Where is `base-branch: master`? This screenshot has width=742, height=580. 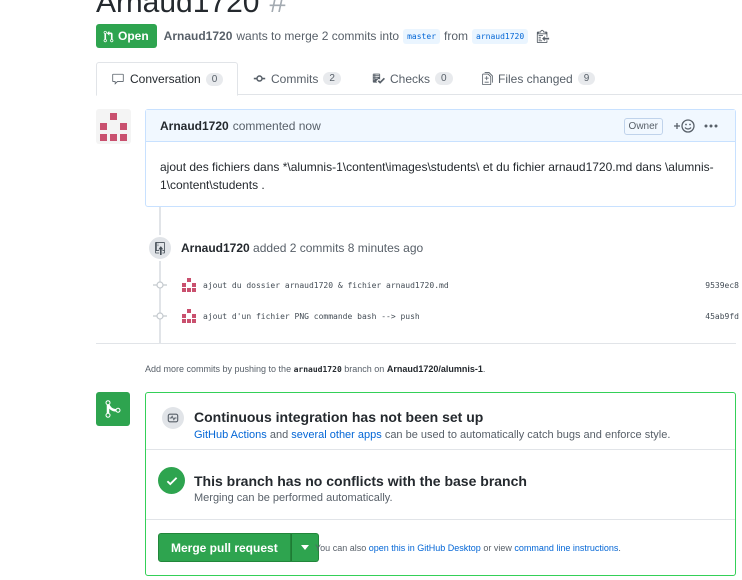 base-branch: master is located at coordinates (422, 36).